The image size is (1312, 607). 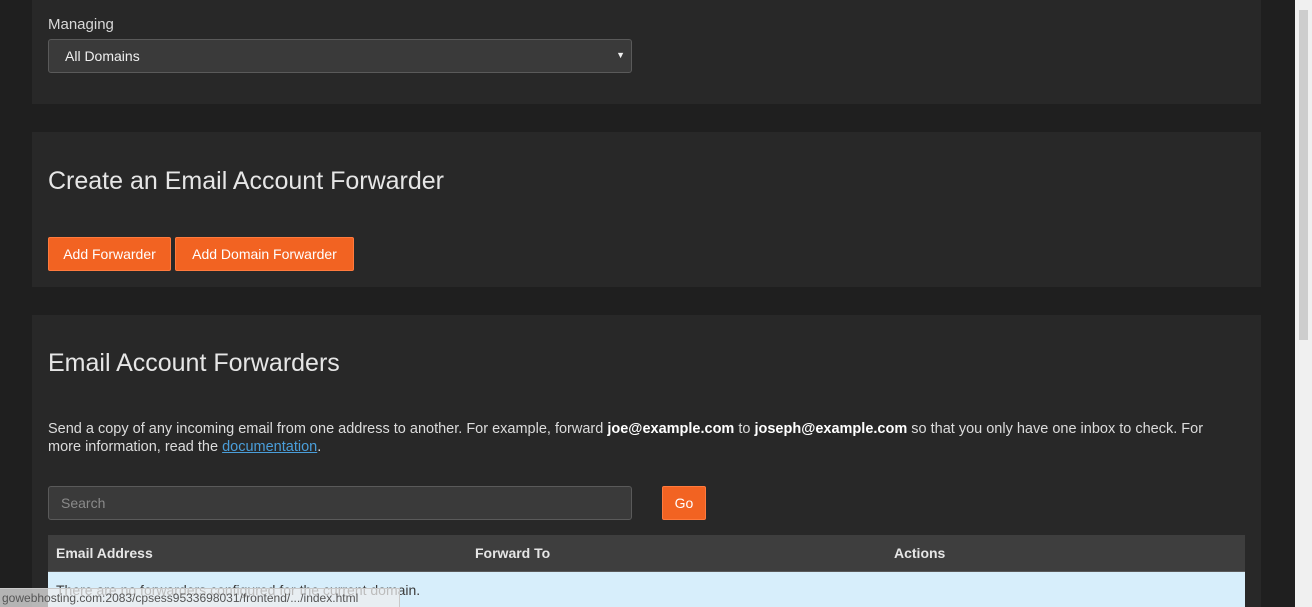 What do you see at coordinates (81, 24) in the screenshot?
I see `managing-label: Managing` at bounding box center [81, 24].